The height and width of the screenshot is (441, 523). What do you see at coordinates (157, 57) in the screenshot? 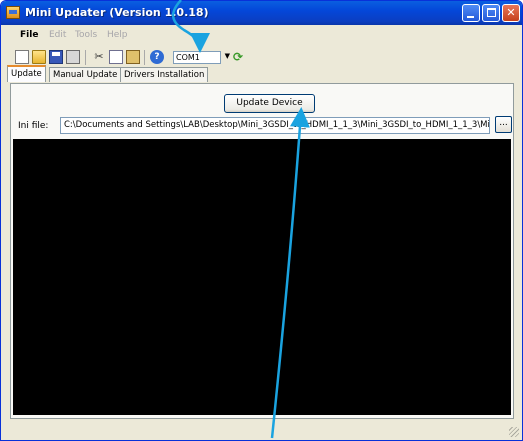
I see `help-icon: ?` at bounding box center [157, 57].